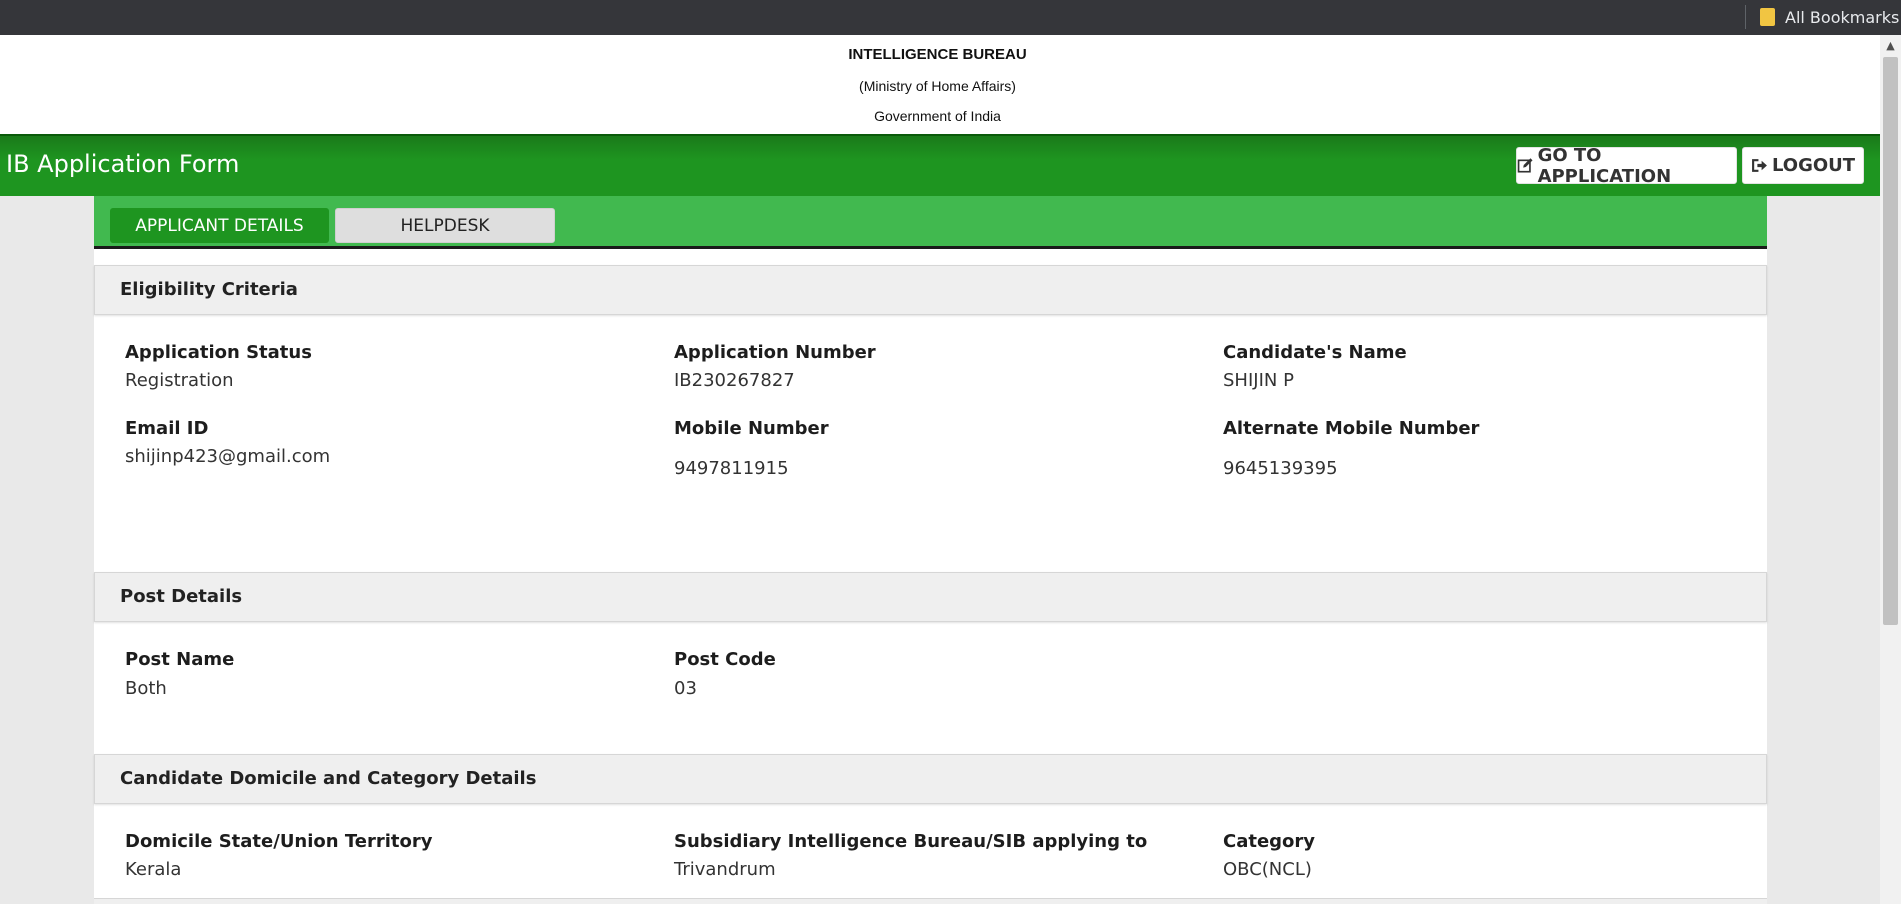 This screenshot has width=1901, height=904. Describe the element at coordinates (279, 841) in the screenshot. I see `domicile-state-label: Domicile State/Union Territory` at that location.